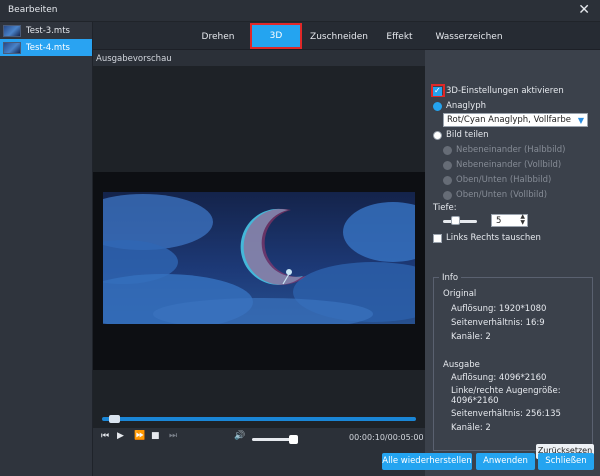  I want to click on original-title: Original, so click(460, 294).